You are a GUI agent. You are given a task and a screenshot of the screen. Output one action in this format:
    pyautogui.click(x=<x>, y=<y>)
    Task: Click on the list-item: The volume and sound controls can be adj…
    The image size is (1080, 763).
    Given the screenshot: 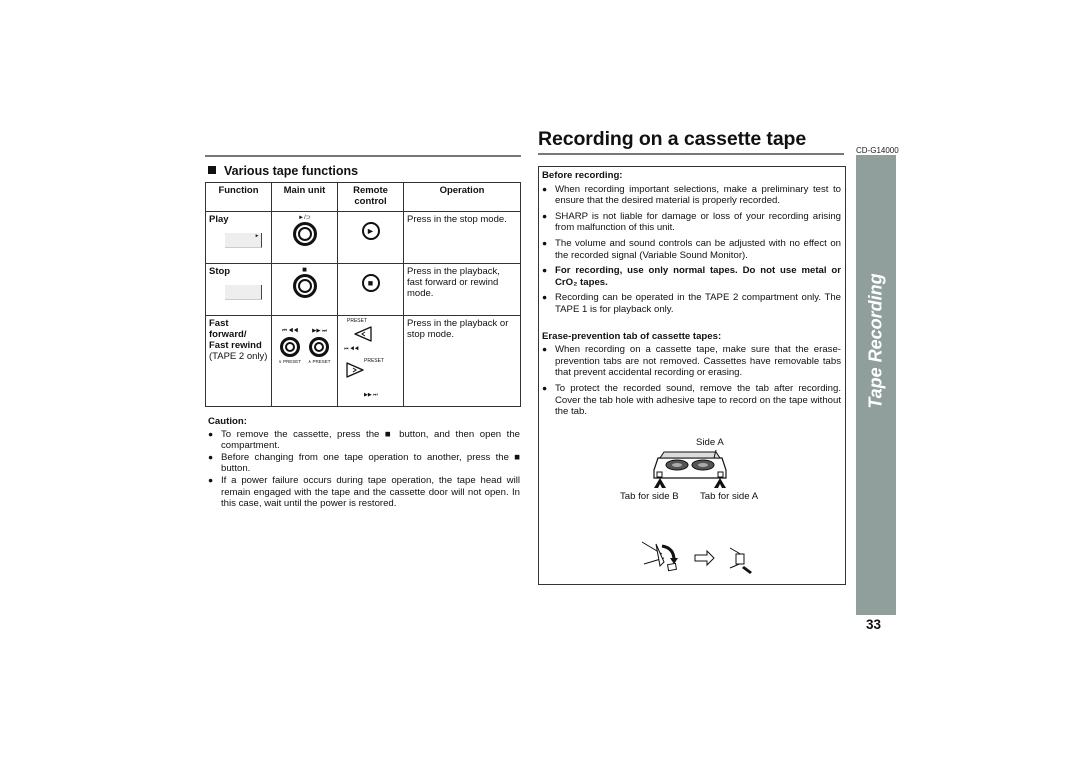 What is the action you would take?
    pyautogui.click(x=691, y=249)
    